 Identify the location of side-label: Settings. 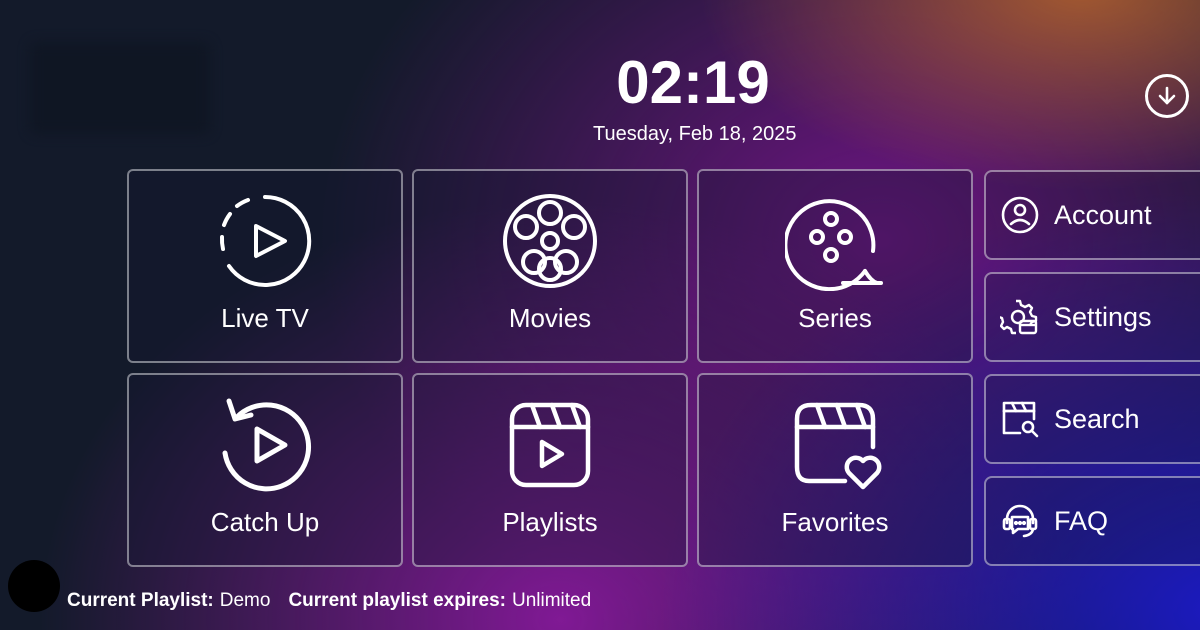
(1103, 316).